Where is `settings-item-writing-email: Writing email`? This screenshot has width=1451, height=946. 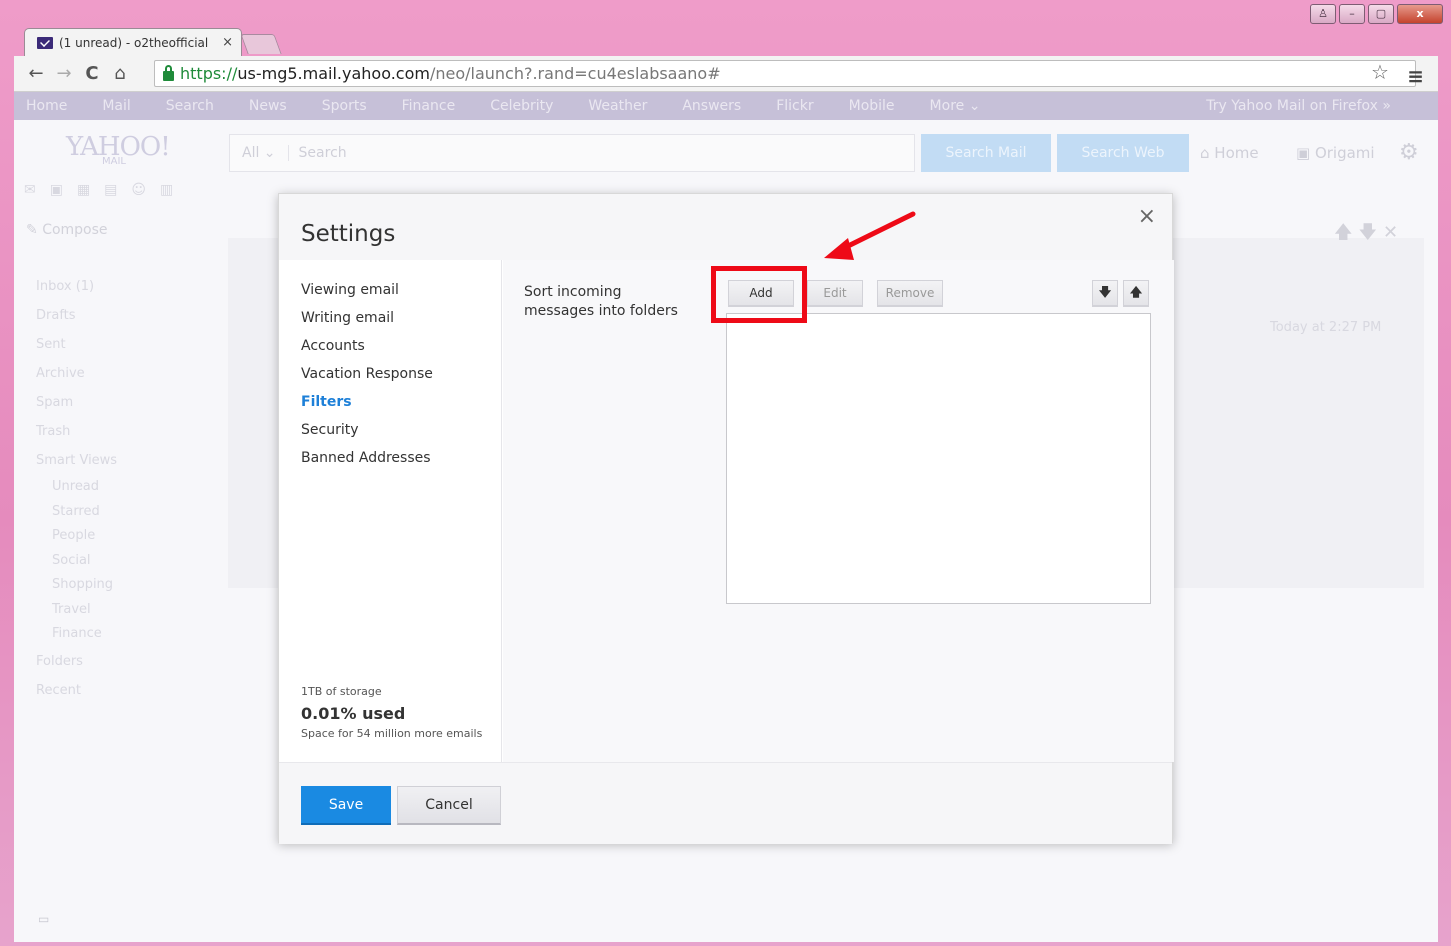 settings-item-writing-email: Writing email is located at coordinates (367, 322).